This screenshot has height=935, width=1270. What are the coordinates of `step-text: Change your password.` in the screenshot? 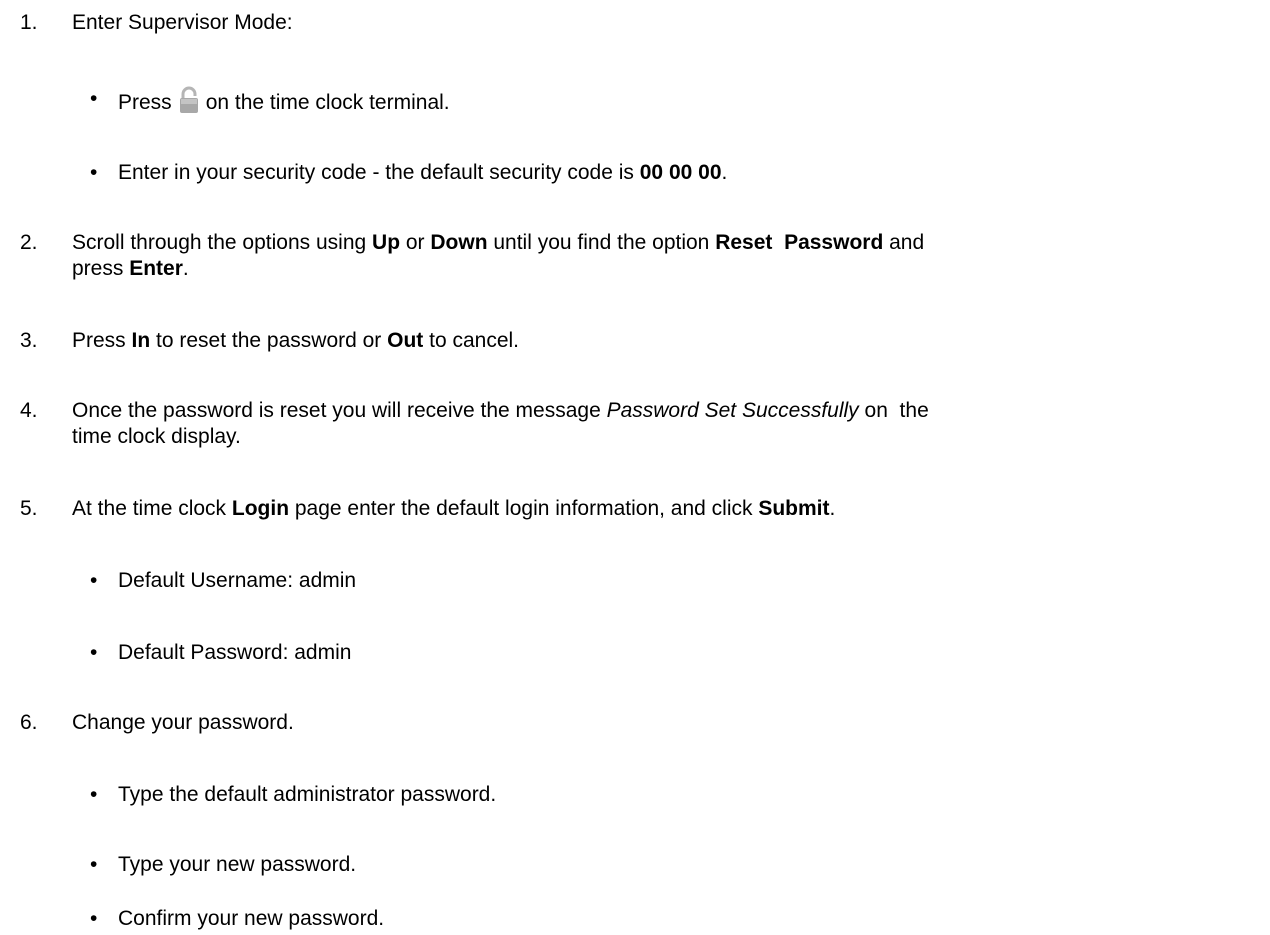 It's located at (183, 722).